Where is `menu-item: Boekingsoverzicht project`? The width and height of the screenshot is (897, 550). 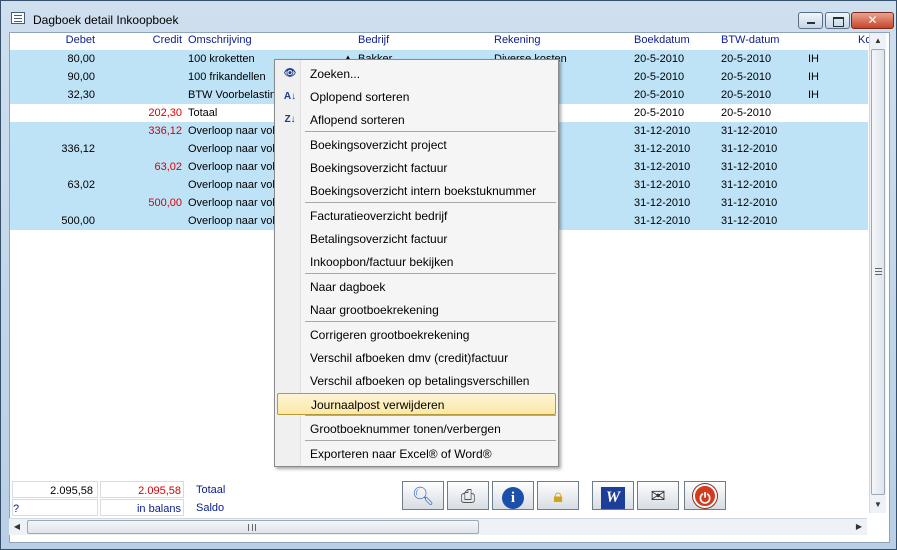
menu-item: Boekingsoverzicht project is located at coordinates (416, 145).